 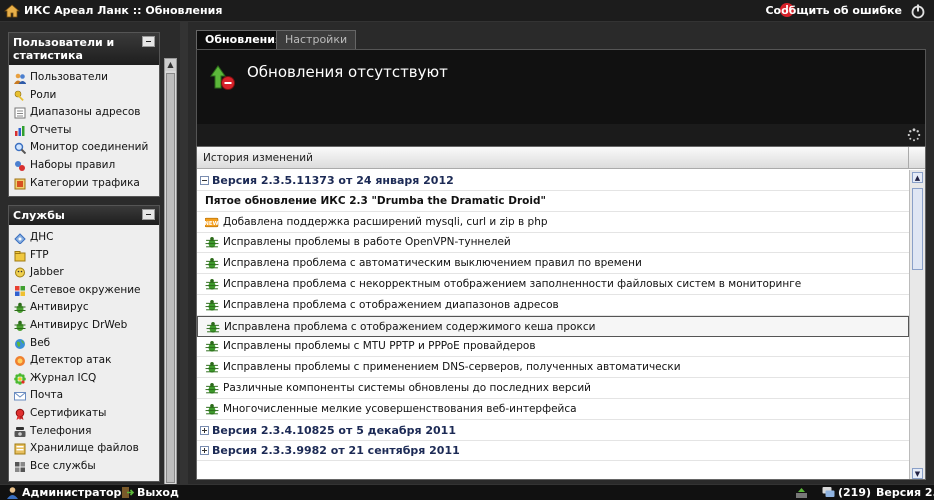 What do you see at coordinates (127, 492) in the screenshot?
I see `logout-icon` at bounding box center [127, 492].